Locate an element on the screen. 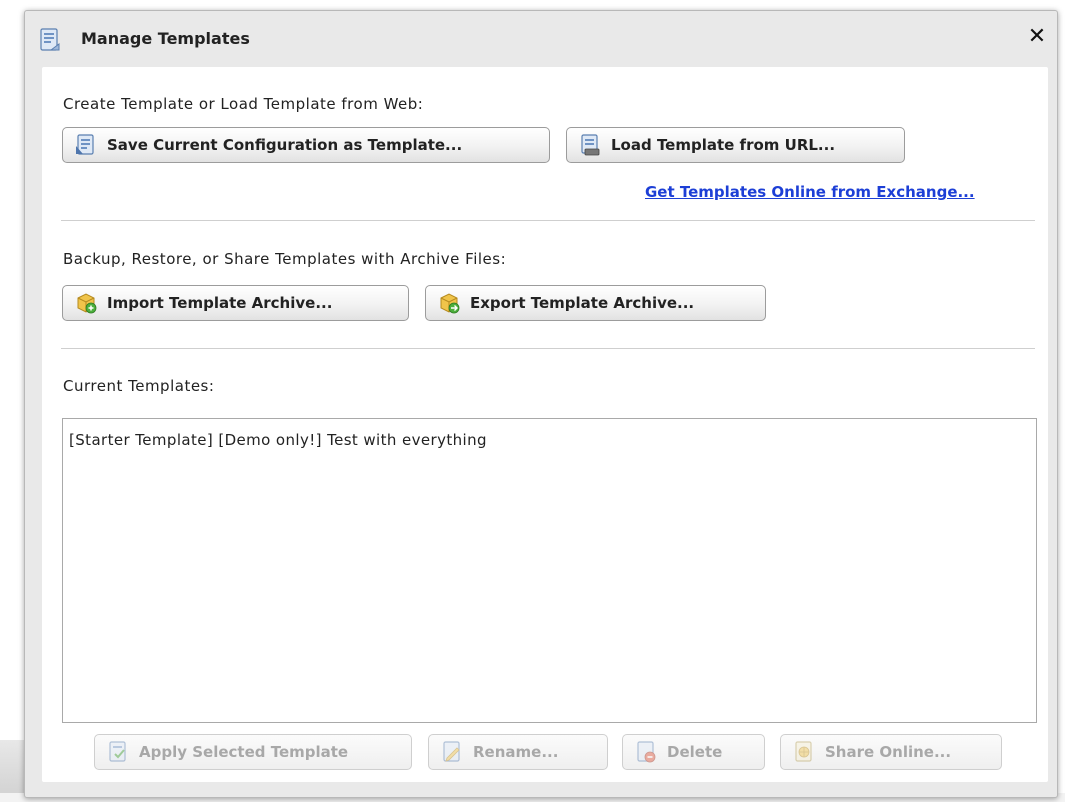 The height and width of the screenshot is (802, 1065). load-template-icon is located at coordinates (590, 145).